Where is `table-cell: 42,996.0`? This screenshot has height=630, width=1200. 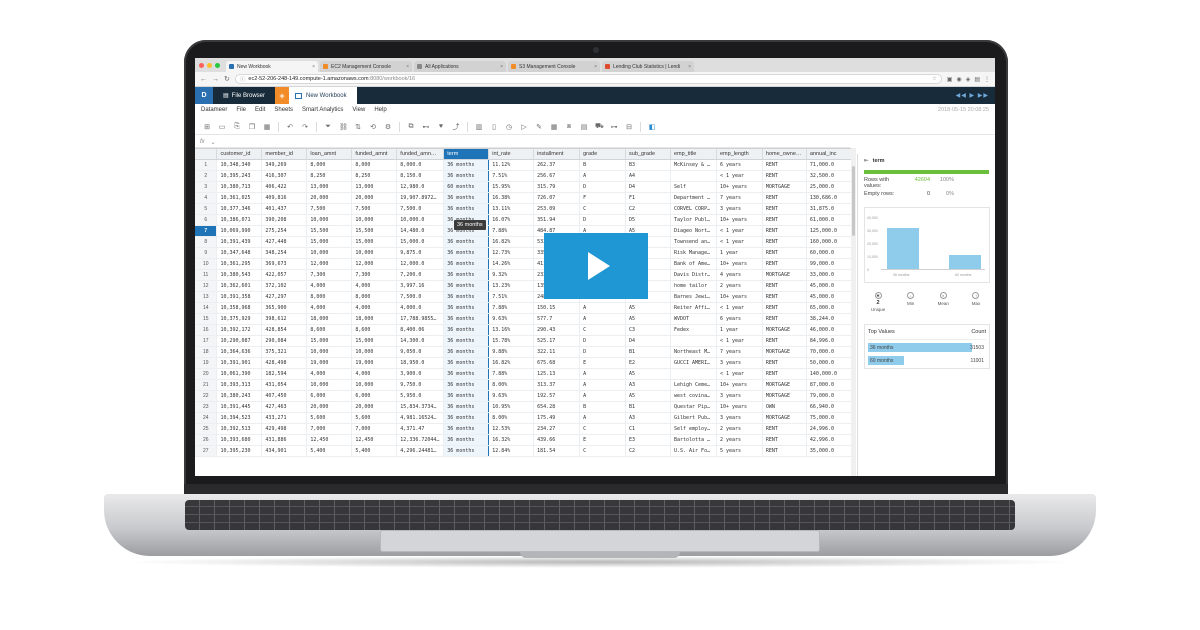
table-cell: 42,996.0 is located at coordinates (829, 440).